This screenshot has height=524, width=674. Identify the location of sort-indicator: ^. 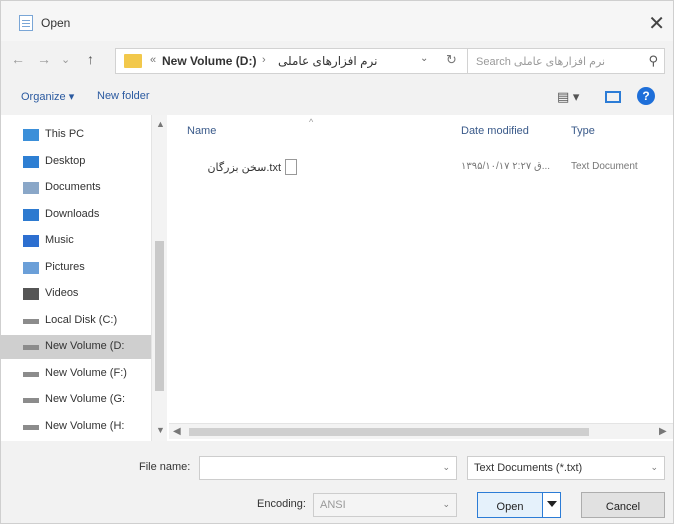
(311, 122).